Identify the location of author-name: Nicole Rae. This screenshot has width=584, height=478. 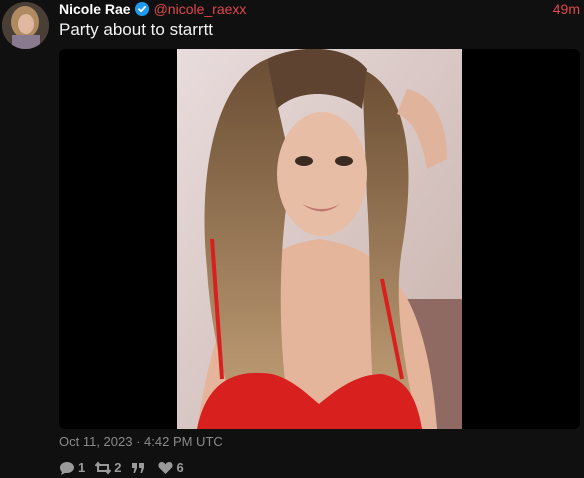
(95, 9).